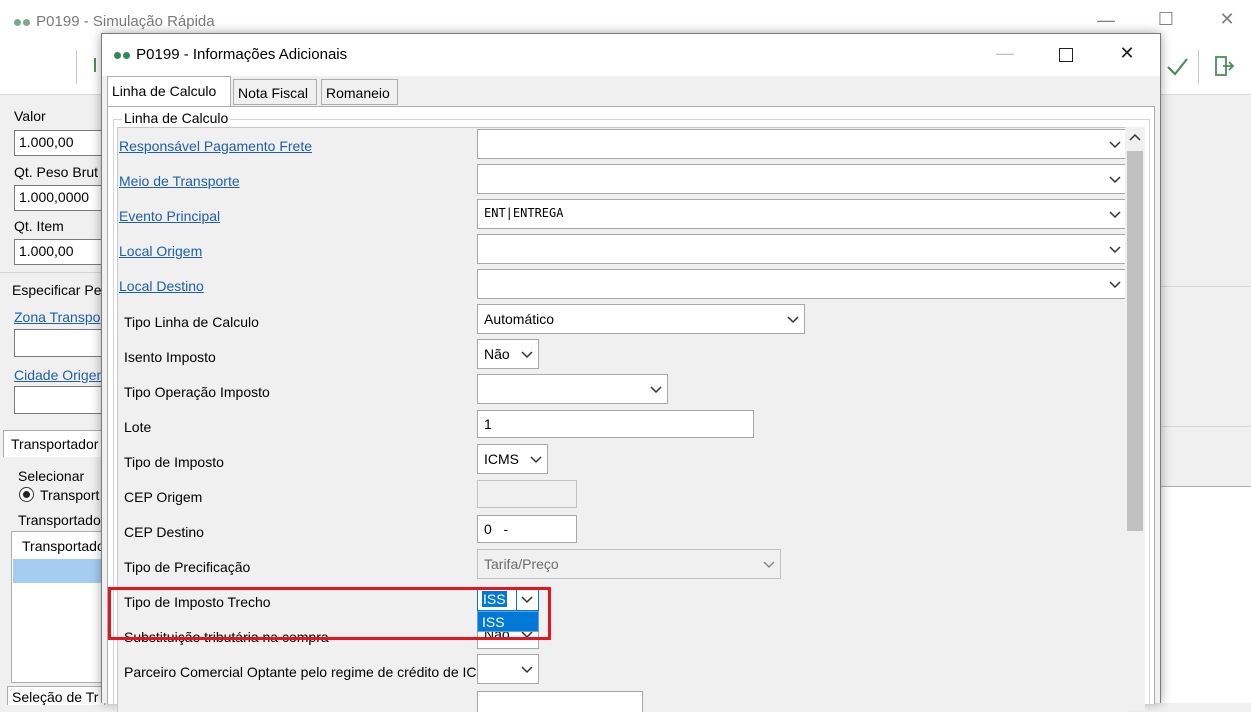  What do you see at coordinates (58, 607) in the screenshot?
I see `transportado-grid: Transportado` at bounding box center [58, 607].